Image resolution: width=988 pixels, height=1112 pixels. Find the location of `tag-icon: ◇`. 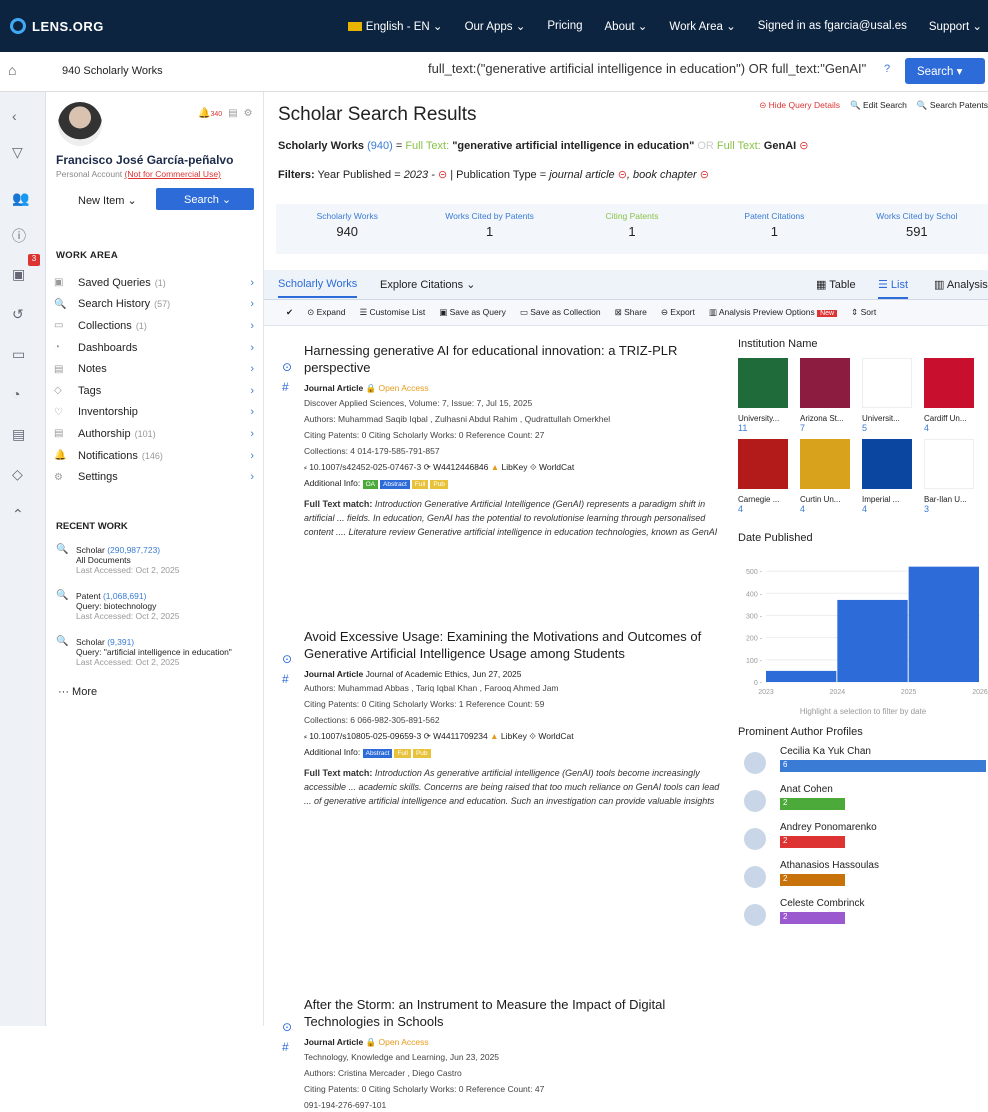

tag-icon: ◇ is located at coordinates (17, 474).